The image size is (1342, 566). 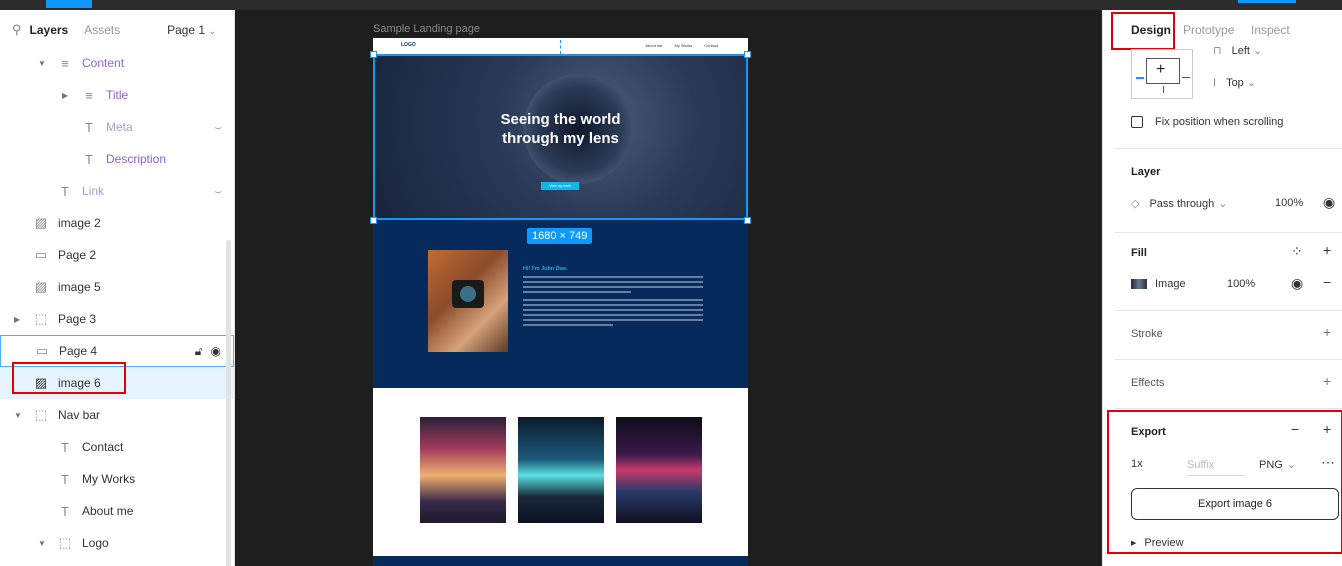 What do you see at coordinates (117, 511) in the screenshot?
I see `layer-row-about-me: T About me` at bounding box center [117, 511].